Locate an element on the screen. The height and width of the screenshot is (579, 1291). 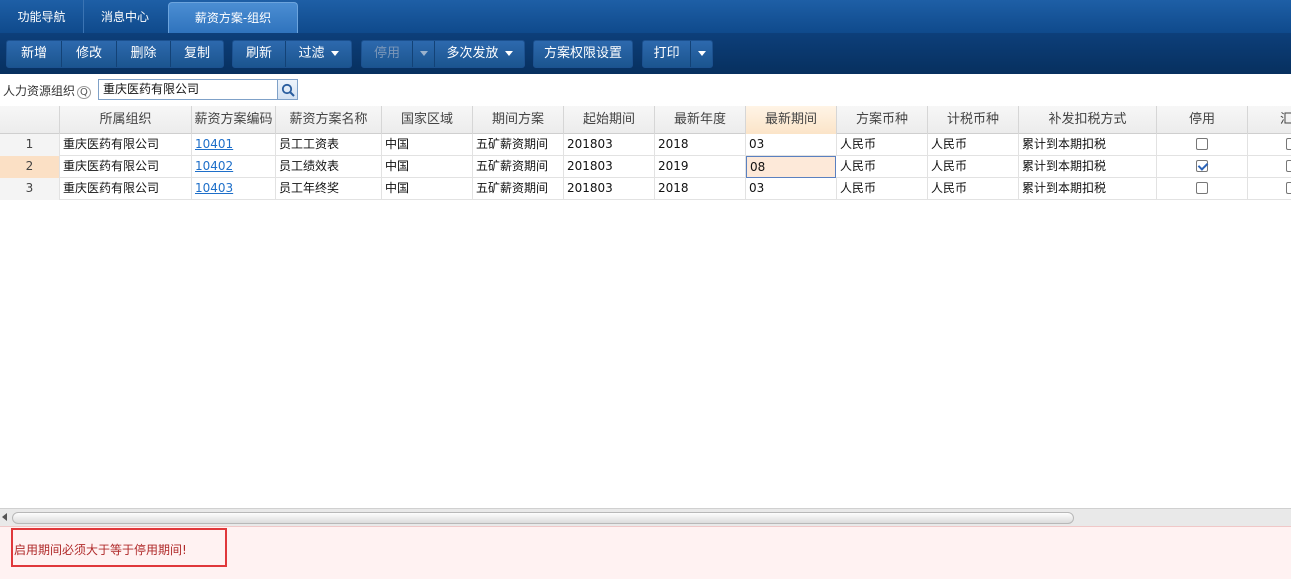
header-org: 所属组织 is located at coordinates (126, 120).